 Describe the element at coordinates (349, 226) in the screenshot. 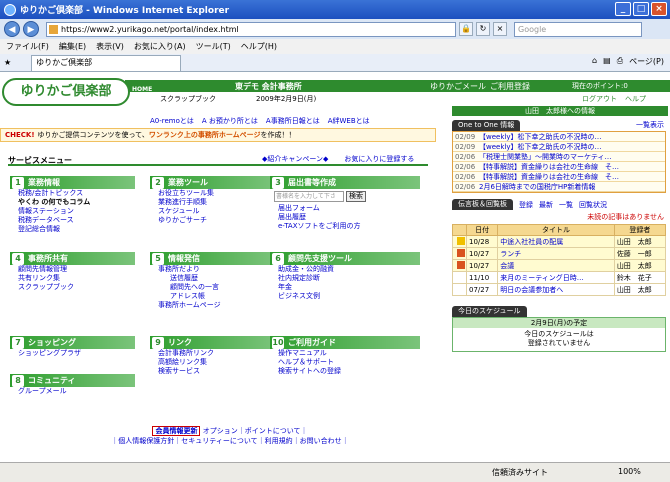

I see `list-item: e-TAXソフトをご利用の方` at that location.